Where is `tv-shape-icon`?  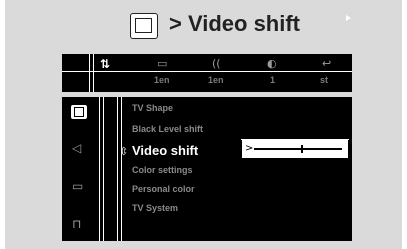 tv-shape-icon is located at coordinates (144, 26).